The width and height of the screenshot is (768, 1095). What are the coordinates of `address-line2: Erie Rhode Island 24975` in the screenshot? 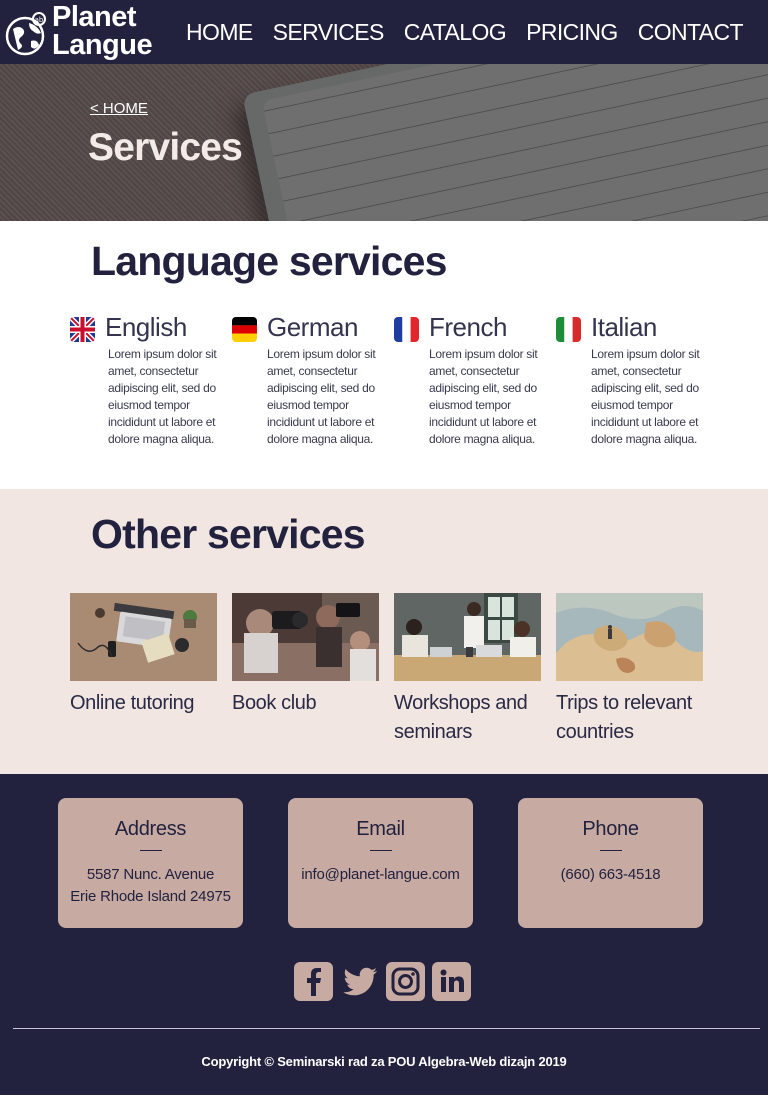 It's located at (150, 896).